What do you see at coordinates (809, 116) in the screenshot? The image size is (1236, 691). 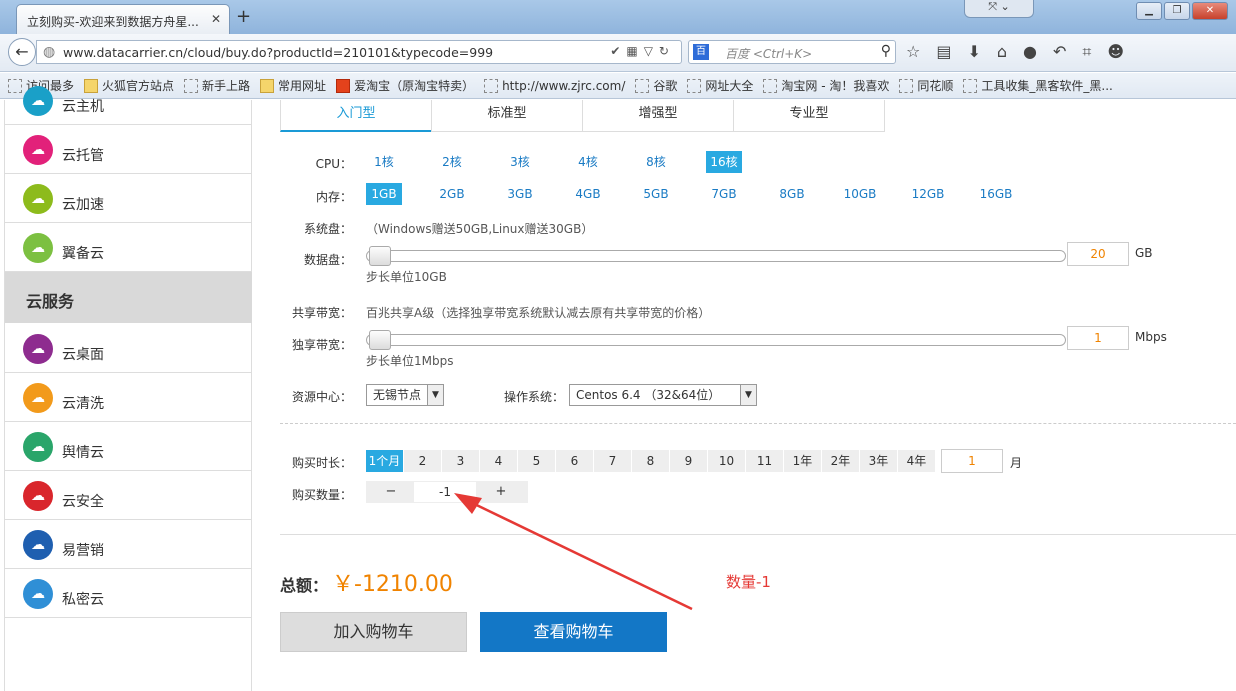 I see `tab-3: 专业型` at bounding box center [809, 116].